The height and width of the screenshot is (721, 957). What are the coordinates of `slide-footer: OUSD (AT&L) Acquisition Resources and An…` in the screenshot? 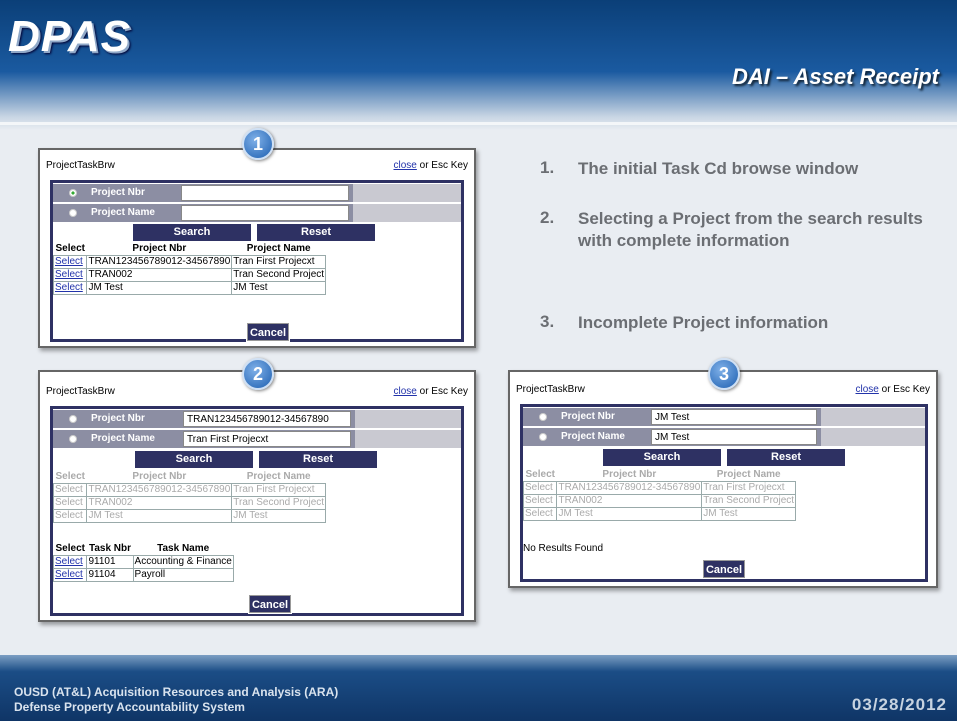 It's located at (478, 688).